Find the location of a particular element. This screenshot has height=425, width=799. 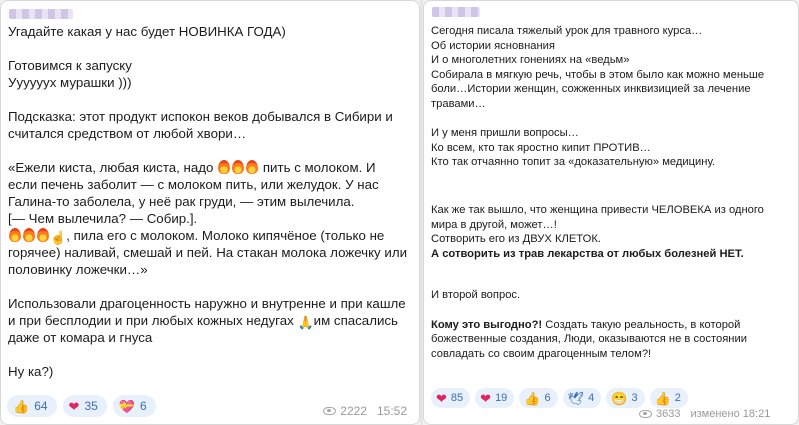

message-meta: 2222 15:52 is located at coordinates (365, 411).